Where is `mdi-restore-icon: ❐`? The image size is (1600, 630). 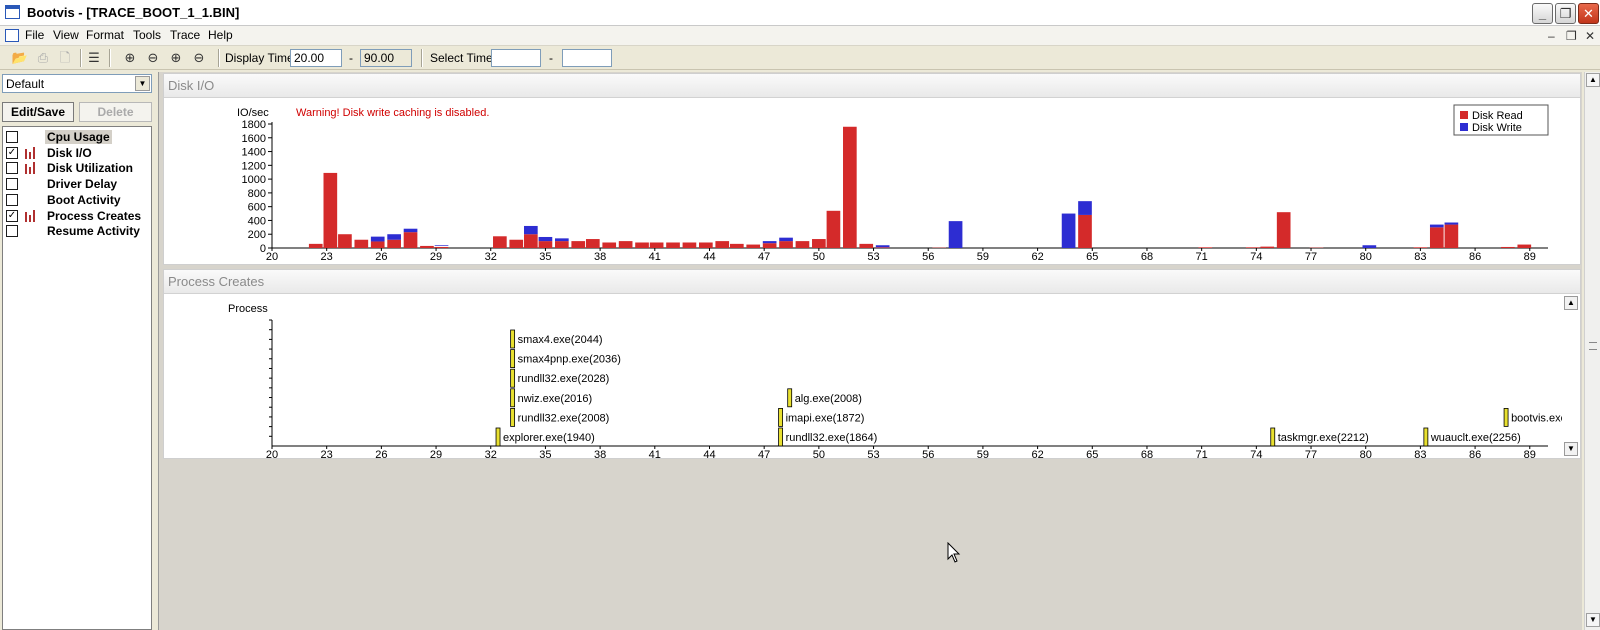 mdi-restore-icon: ❐ is located at coordinates (1571, 36).